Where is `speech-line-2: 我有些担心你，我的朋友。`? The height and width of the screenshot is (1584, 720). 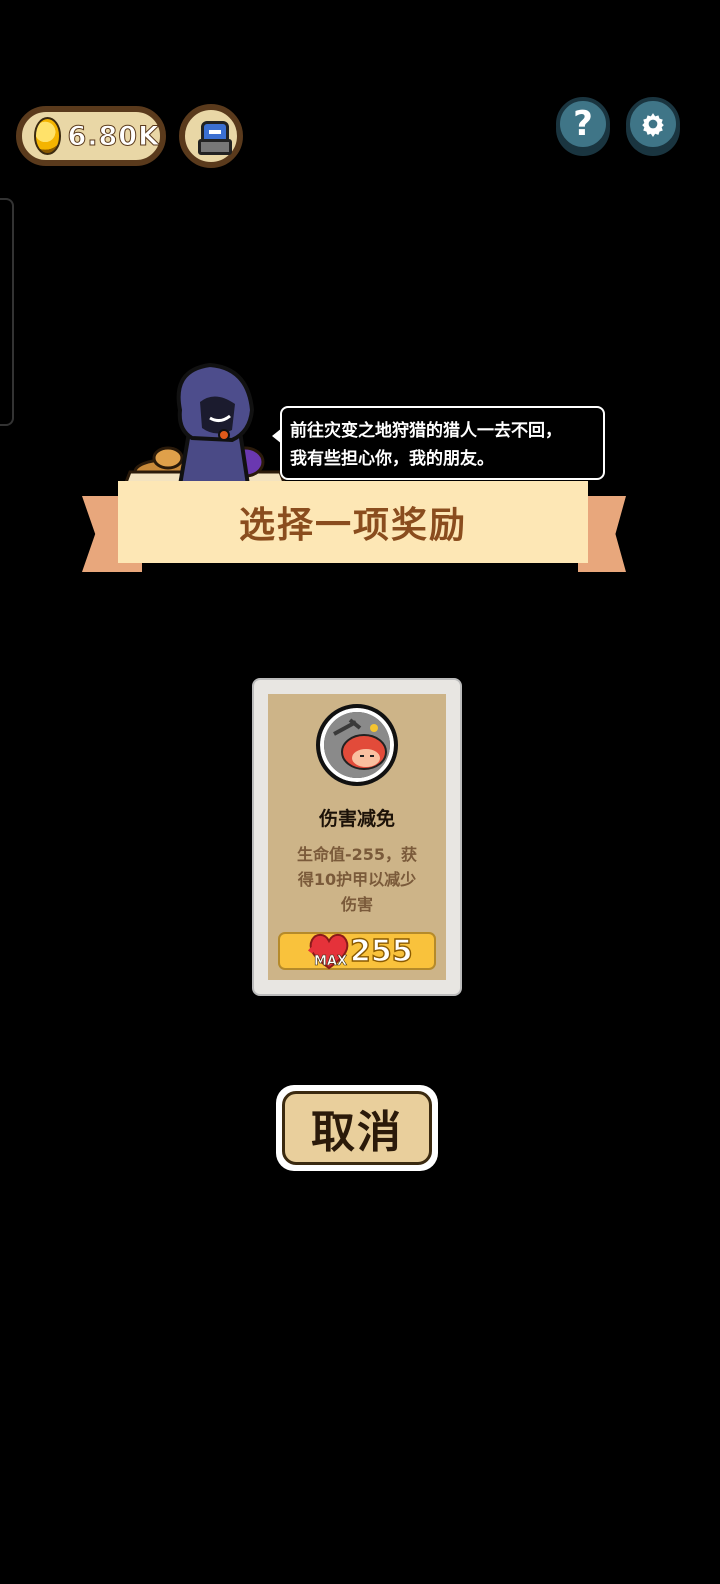 speech-line-2: 我有些担心你，我的朋友。 is located at coordinates (392, 459).